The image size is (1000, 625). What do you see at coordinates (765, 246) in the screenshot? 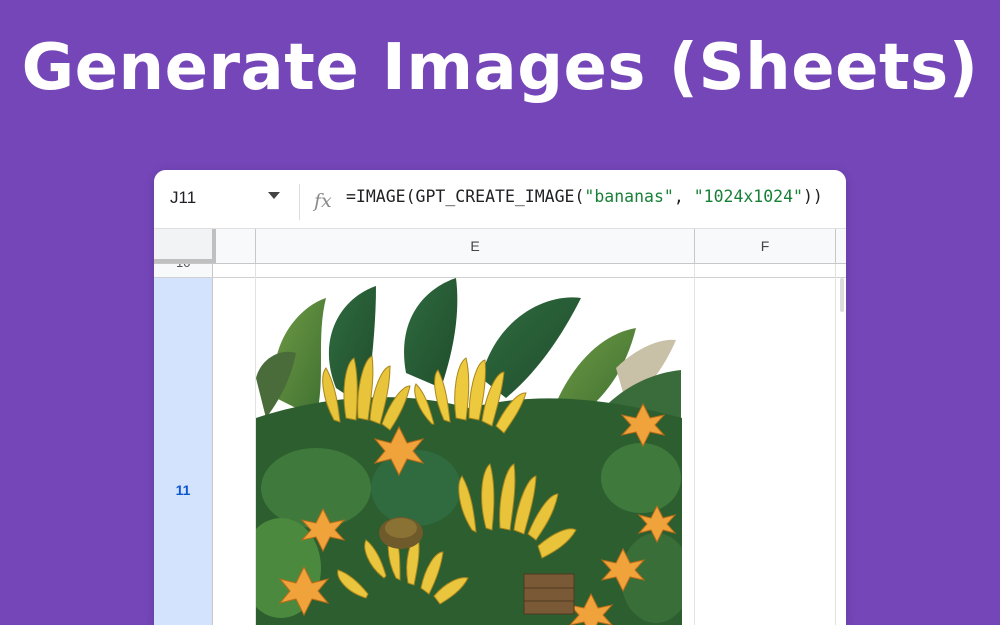
I see `column-header-f: F` at bounding box center [765, 246].